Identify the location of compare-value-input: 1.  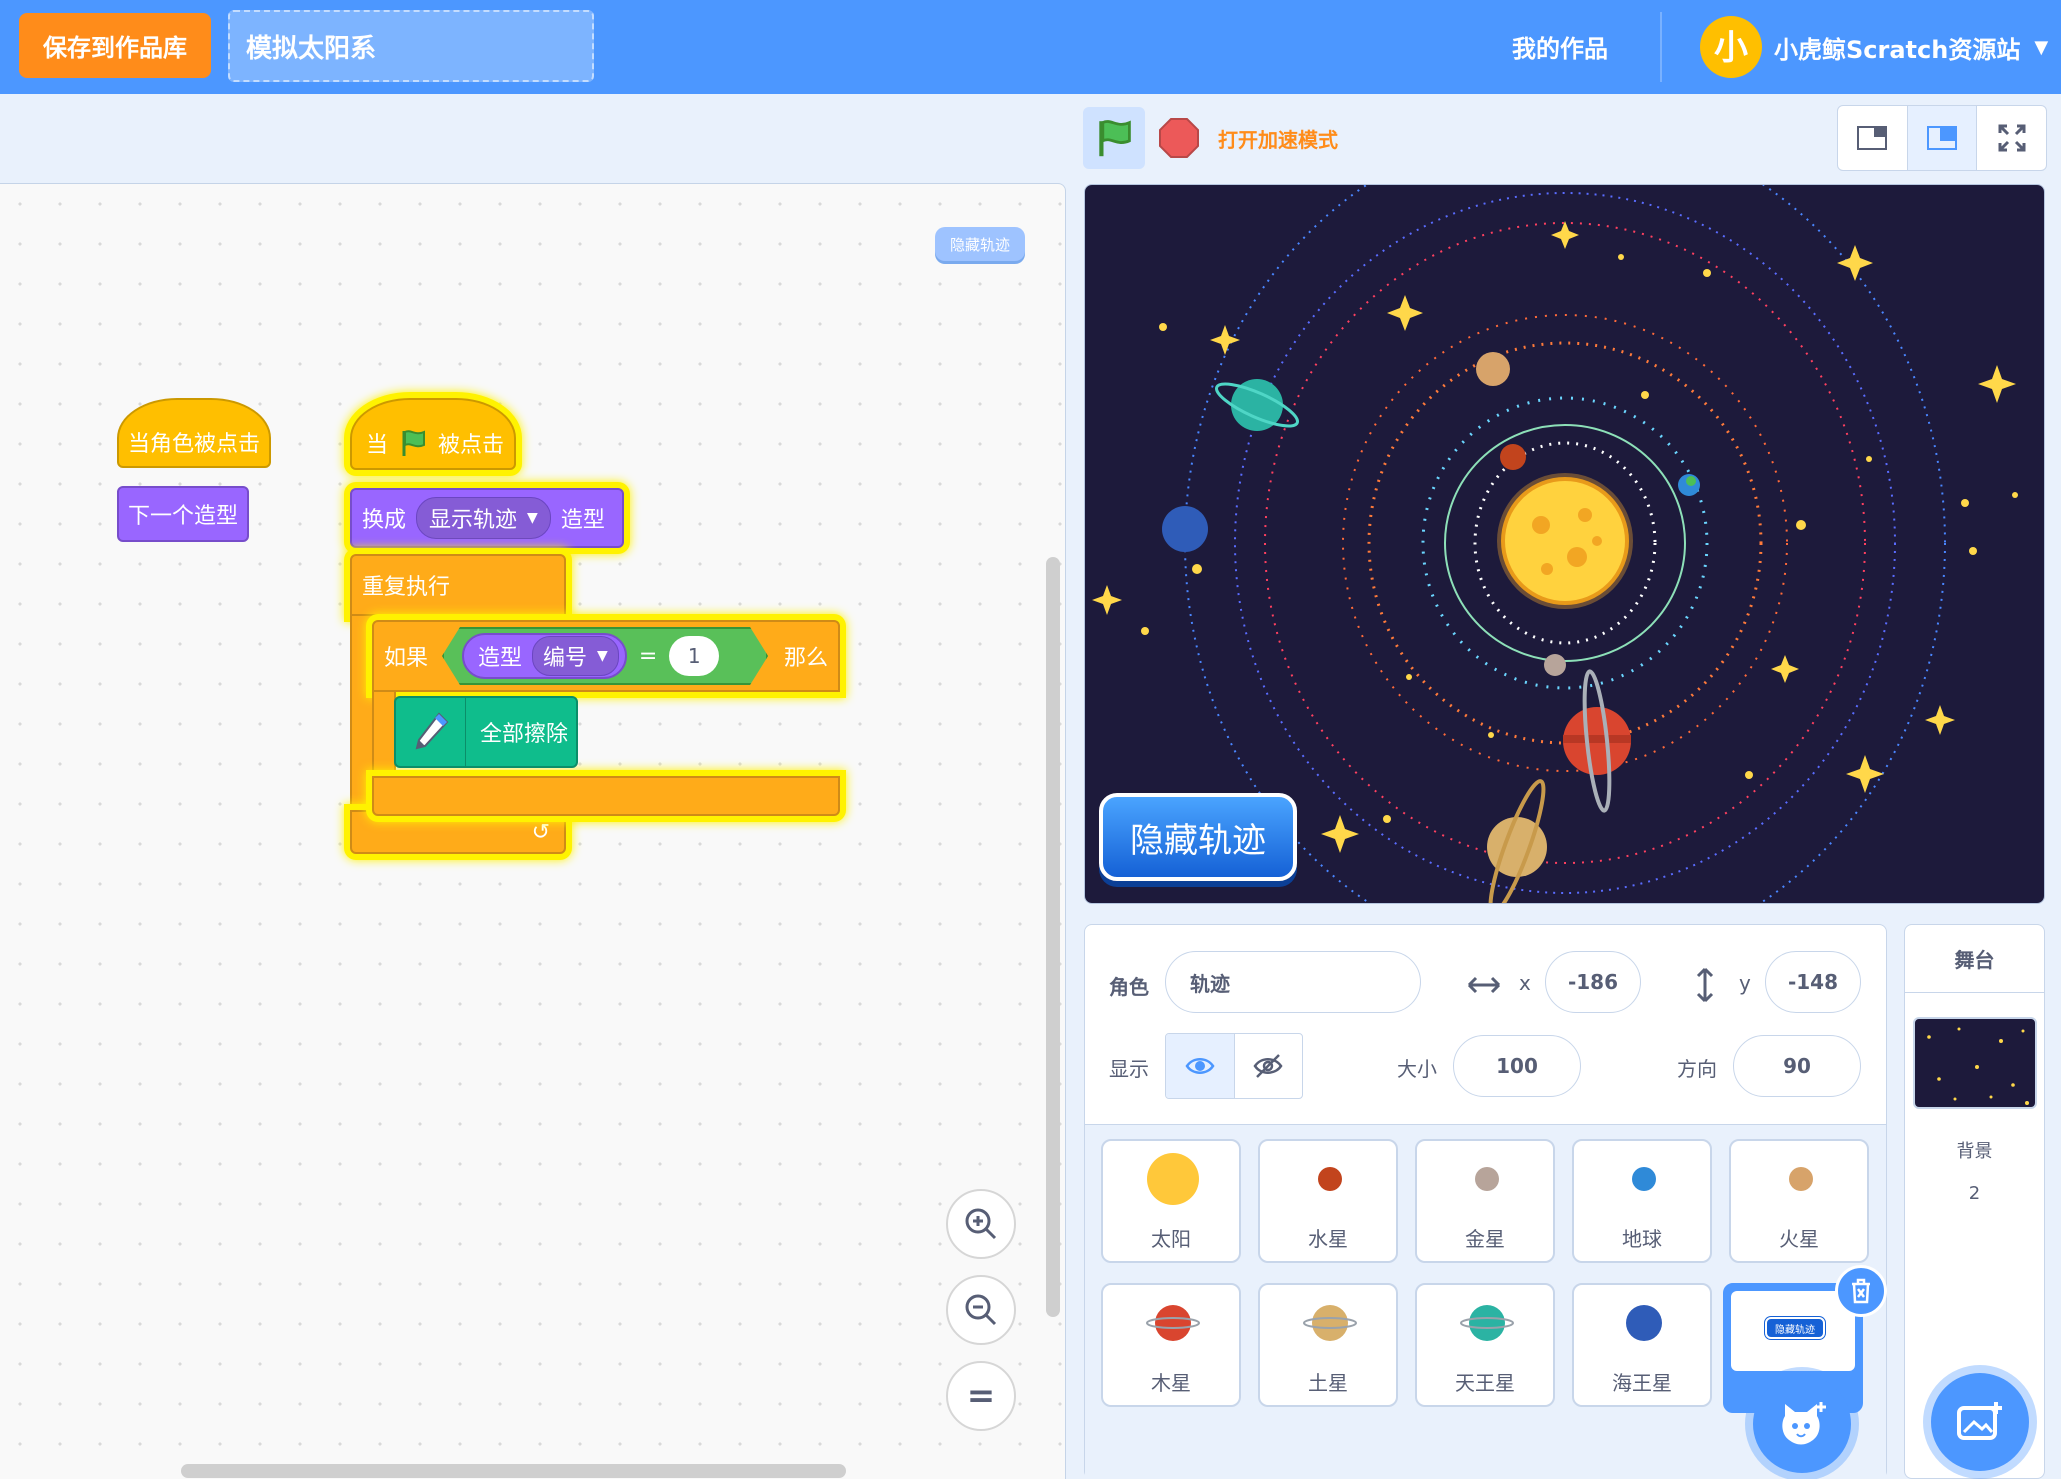
(694, 656).